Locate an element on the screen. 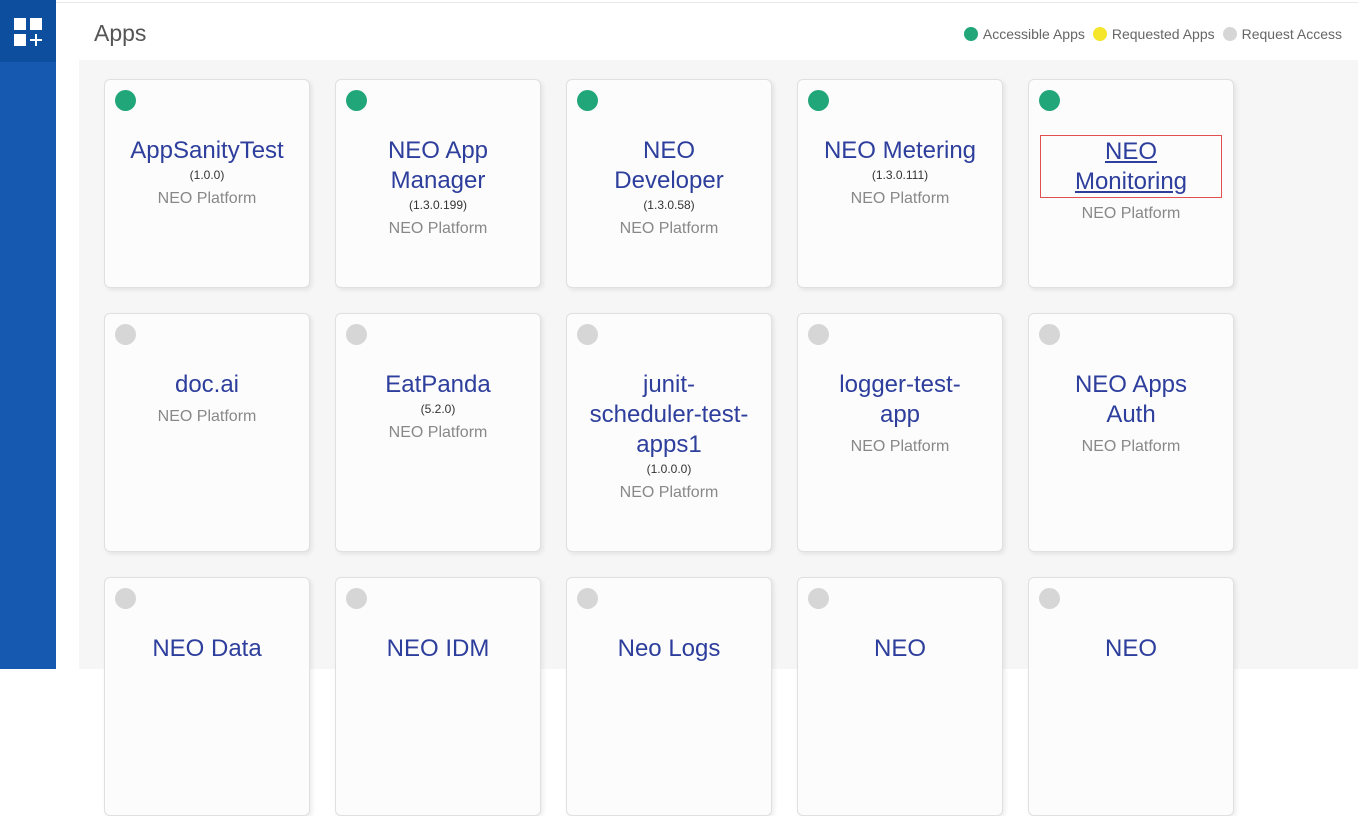 Image resolution: width=1358 pixels, height=816 pixels. legend-requested: Requested Apps is located at coordinates (1153, 34).